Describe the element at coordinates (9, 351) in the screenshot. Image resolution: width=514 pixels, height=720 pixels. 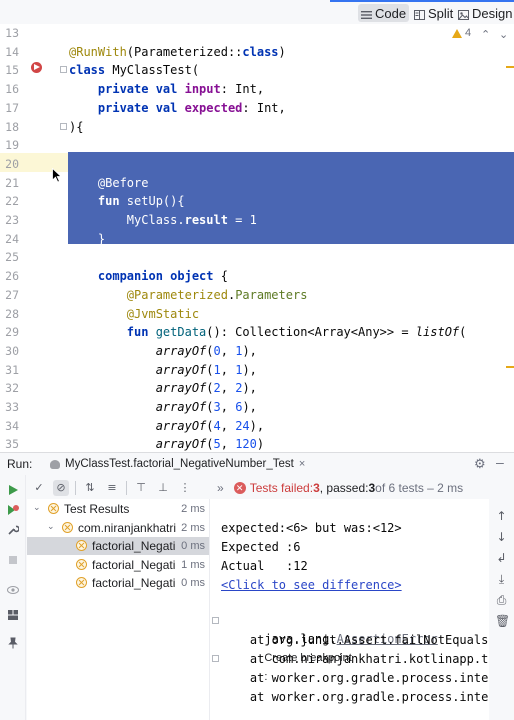
I see `line-number: 30` at that location.